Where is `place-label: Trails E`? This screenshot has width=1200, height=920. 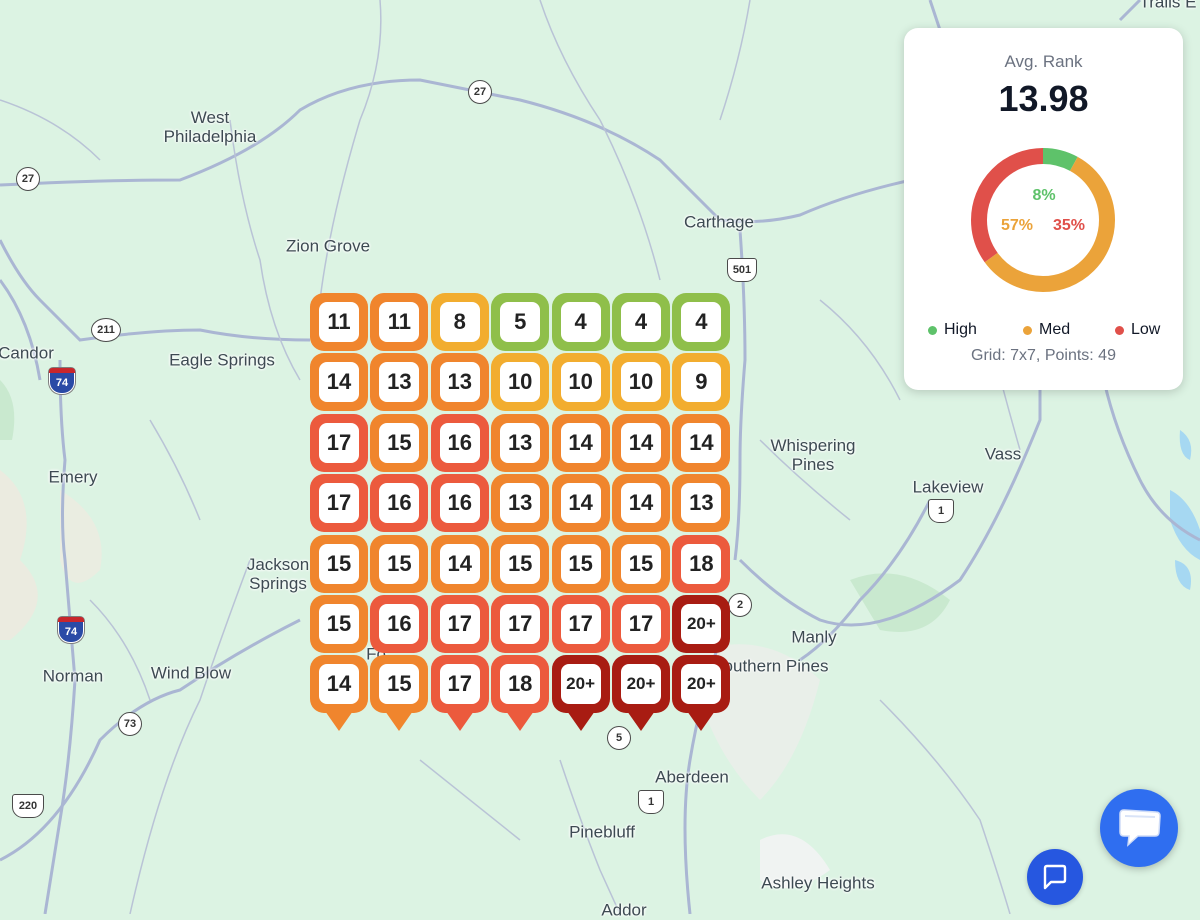
place-label: Trails E is located at coordinates (1168, 6).